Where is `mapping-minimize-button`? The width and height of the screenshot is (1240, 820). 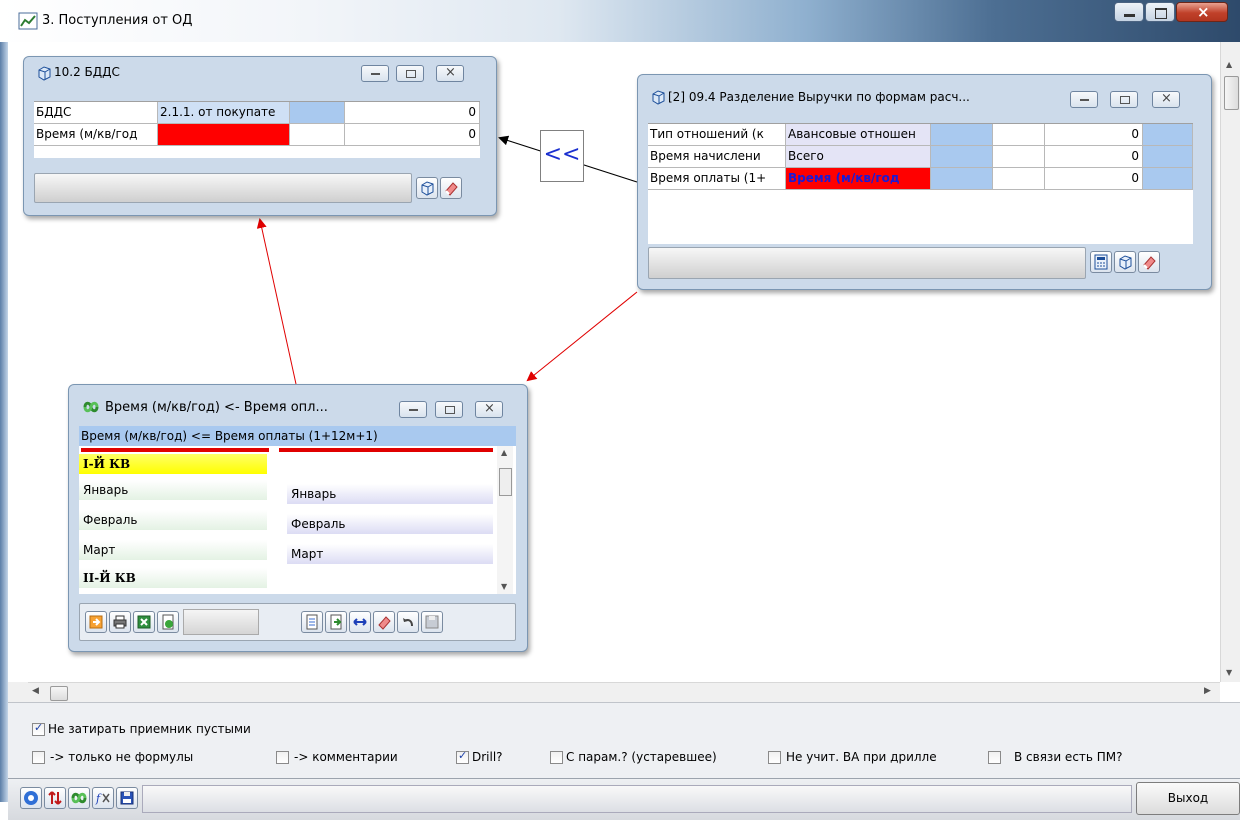
mapping-minimize-button is located at coordinates (413, 409).